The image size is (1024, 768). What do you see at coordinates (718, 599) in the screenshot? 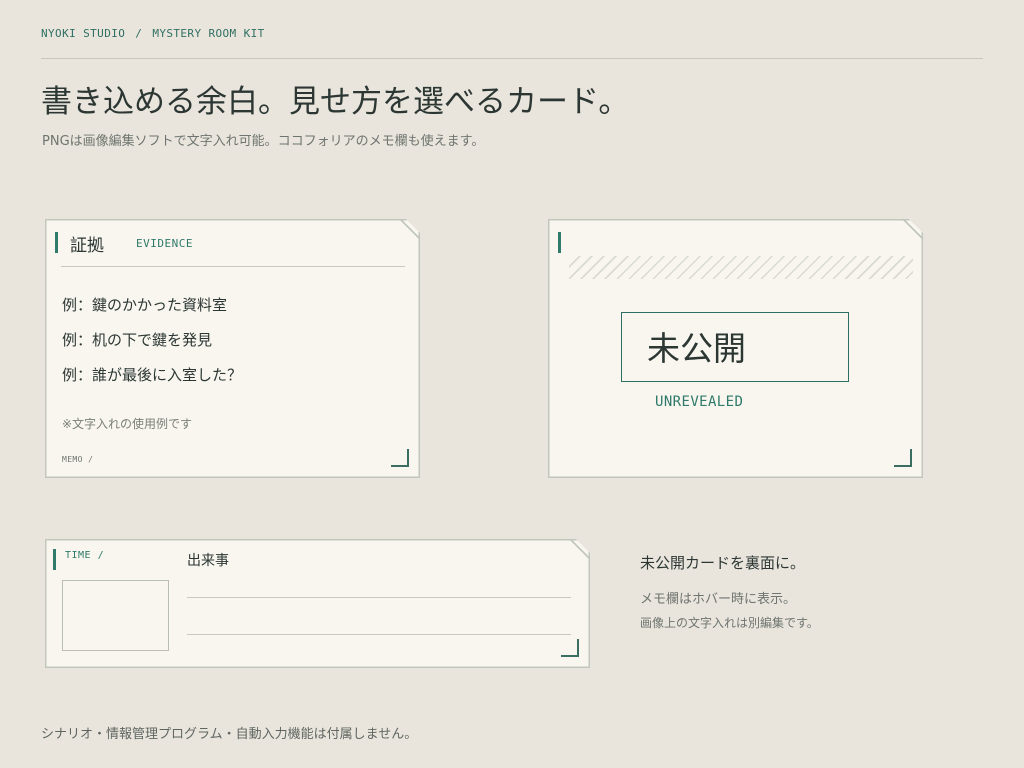
I see `side-note-line: メモ欄はホバー時に表示。` at bounding box center [718, 599].